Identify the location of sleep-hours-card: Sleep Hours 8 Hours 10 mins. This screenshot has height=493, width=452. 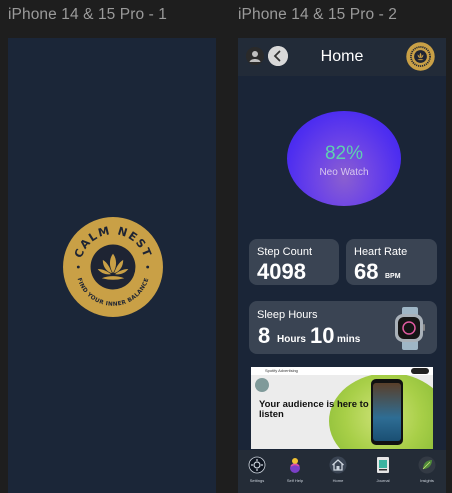
(343, 327).